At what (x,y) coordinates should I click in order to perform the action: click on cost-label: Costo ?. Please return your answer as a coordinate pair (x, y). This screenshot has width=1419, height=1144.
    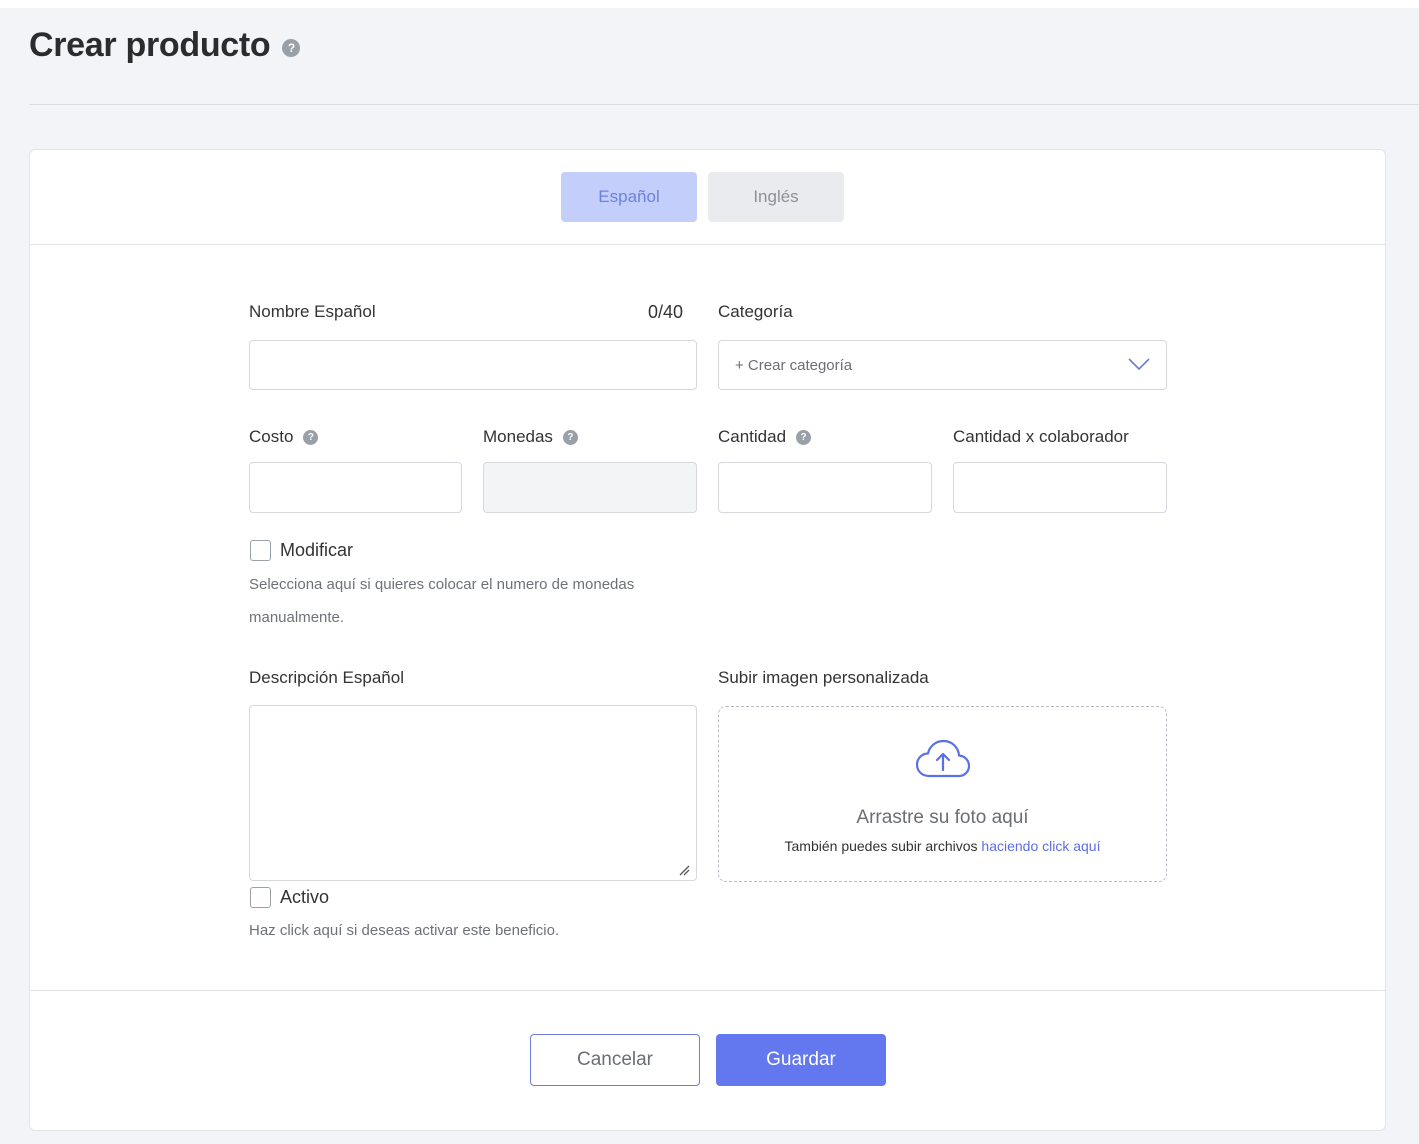
    Looking at the image, I should click on (284, 437).